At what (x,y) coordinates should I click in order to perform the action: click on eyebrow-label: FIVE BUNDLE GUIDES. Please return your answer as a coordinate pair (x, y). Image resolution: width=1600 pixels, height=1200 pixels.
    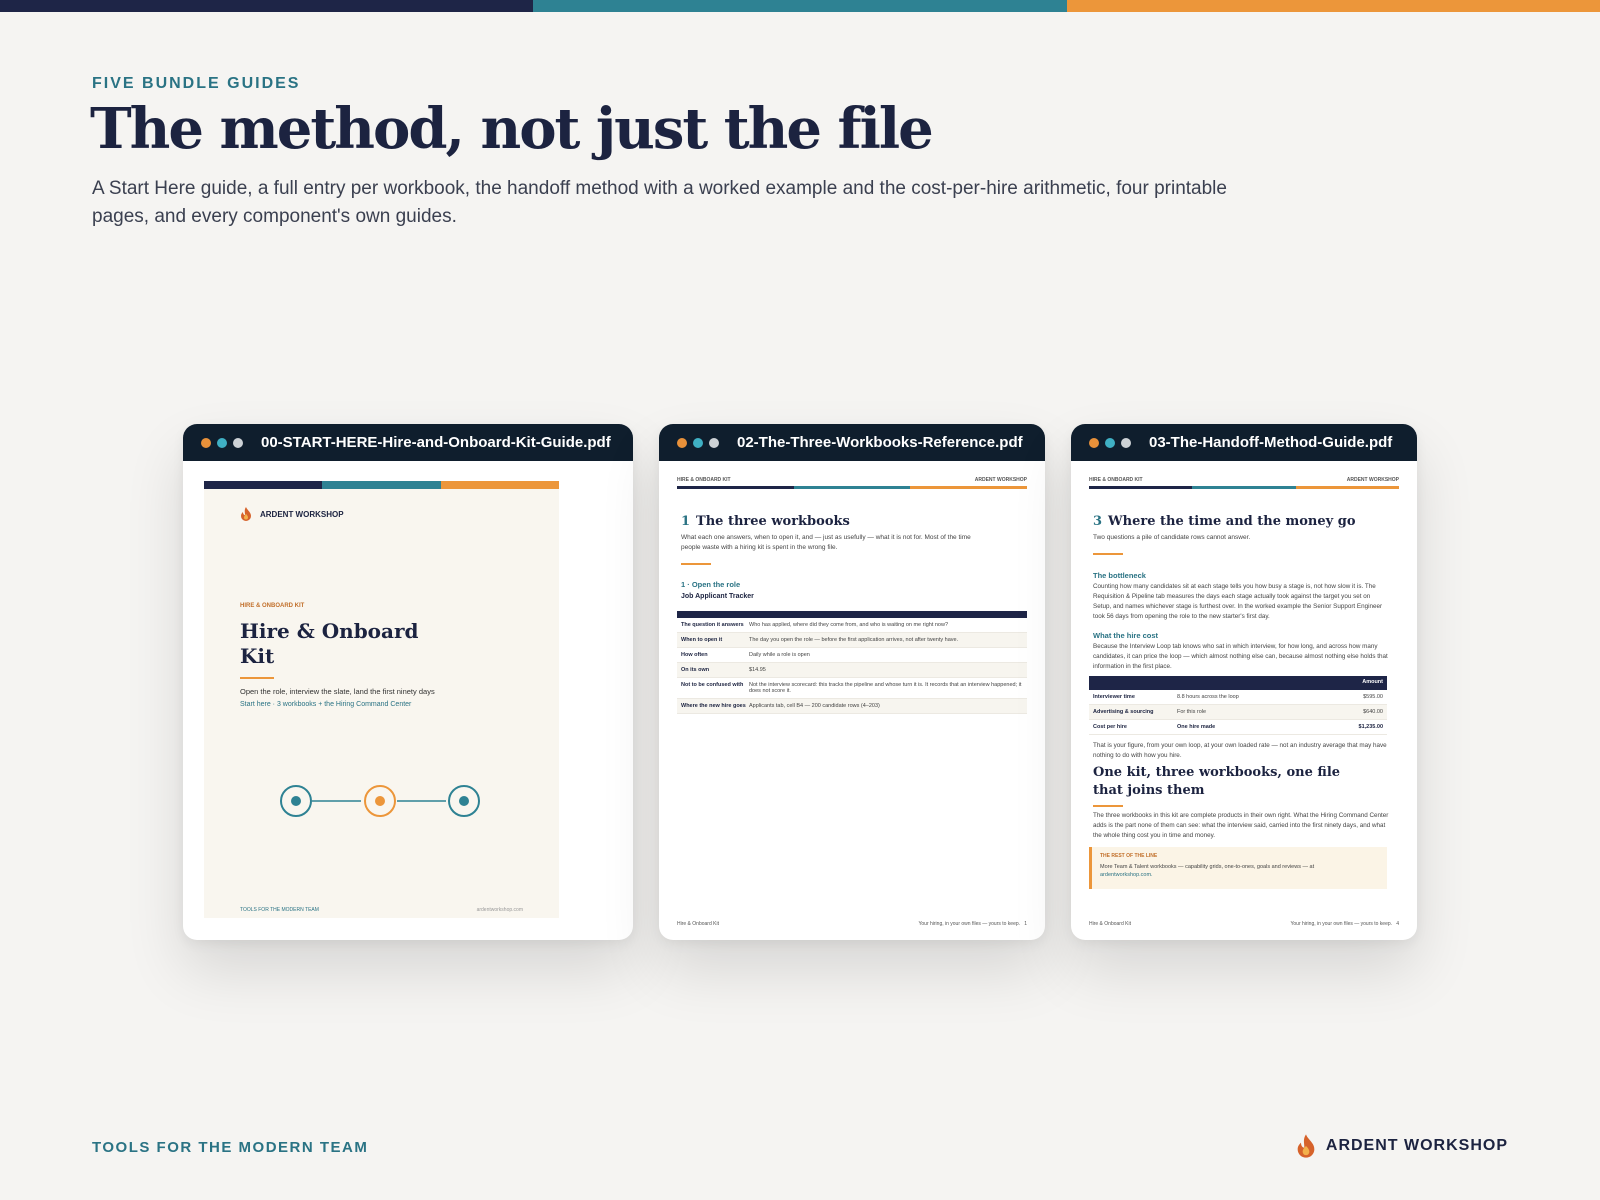
    Looking at the image, I should click on (196, 83).